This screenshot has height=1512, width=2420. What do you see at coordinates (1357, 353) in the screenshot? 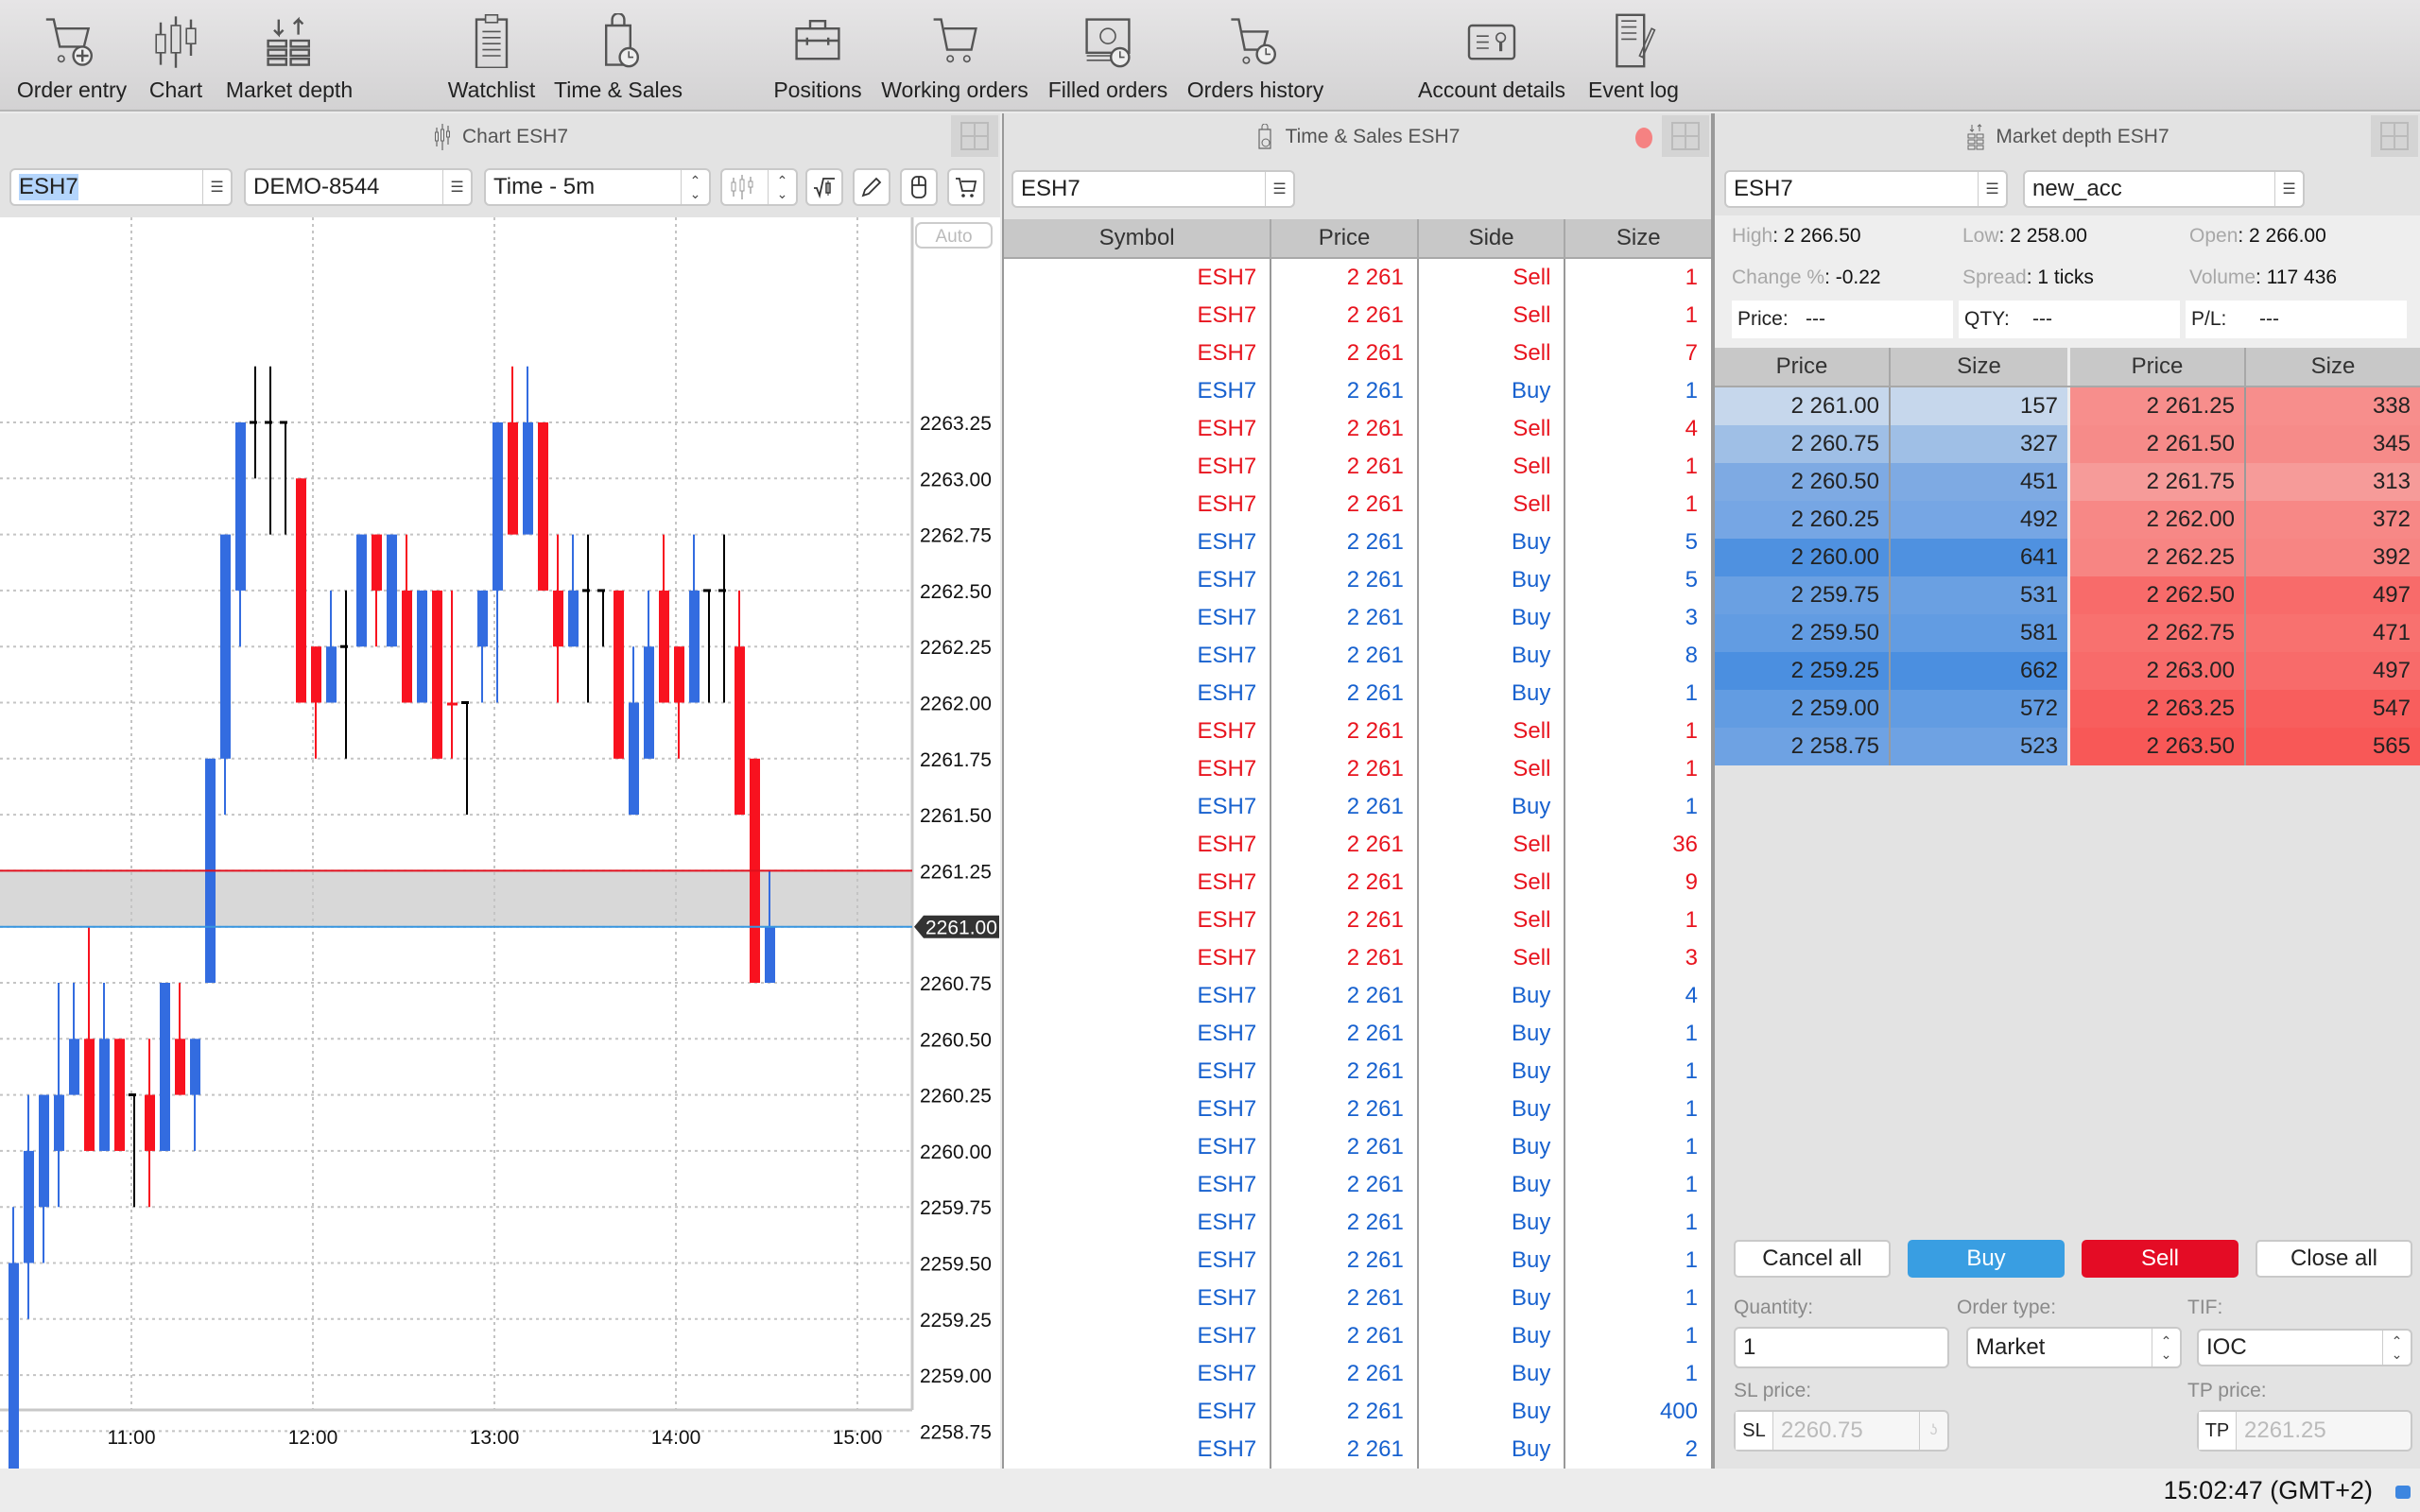
I see `ts-table-row: ESH7 2 261 Sell 7` at bounding box center [1357, 353].